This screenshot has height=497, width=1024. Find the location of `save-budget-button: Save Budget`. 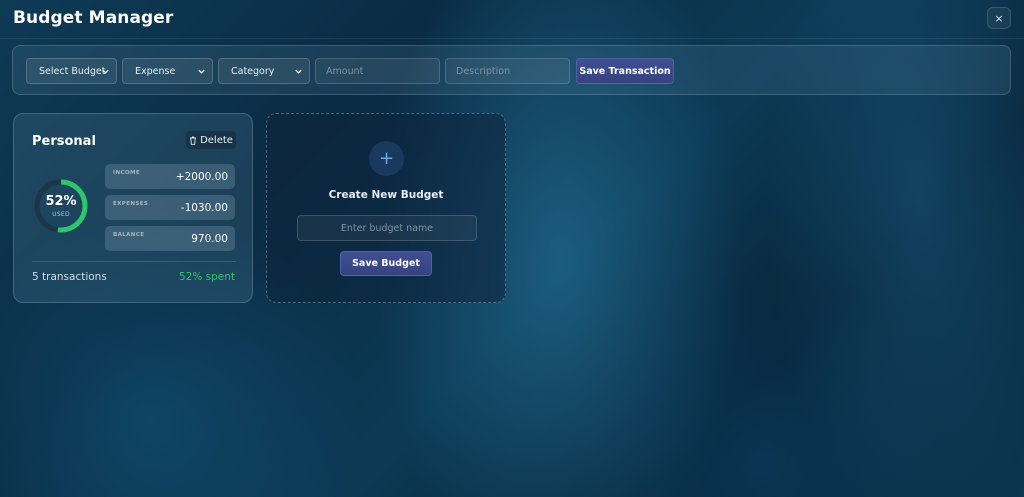

save-budget-button: Save Budget is located at coordinates (386, 263).